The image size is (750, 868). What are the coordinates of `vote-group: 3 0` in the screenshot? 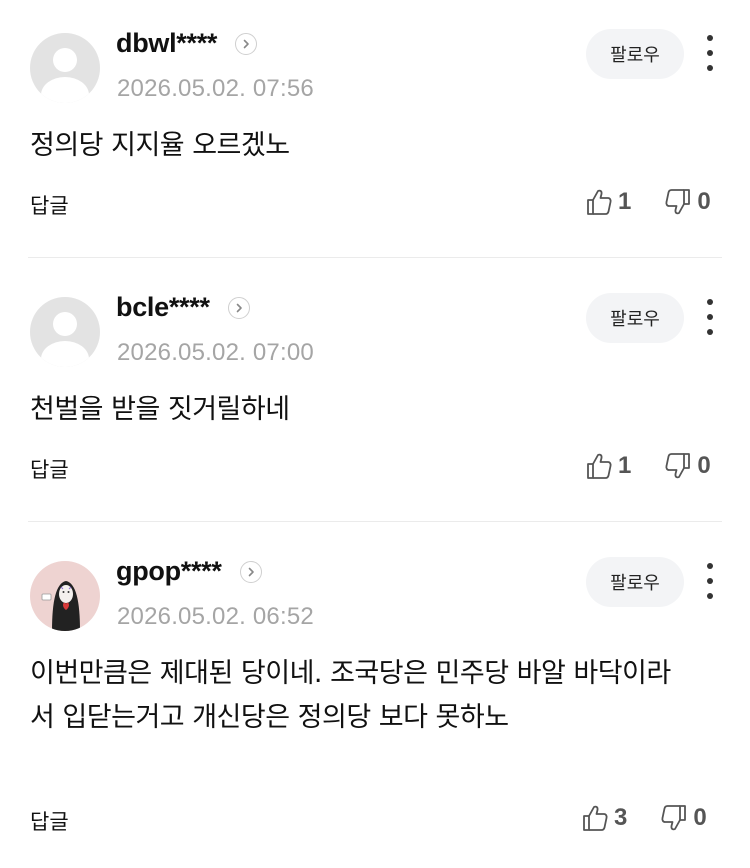 It's located at (644, 818).